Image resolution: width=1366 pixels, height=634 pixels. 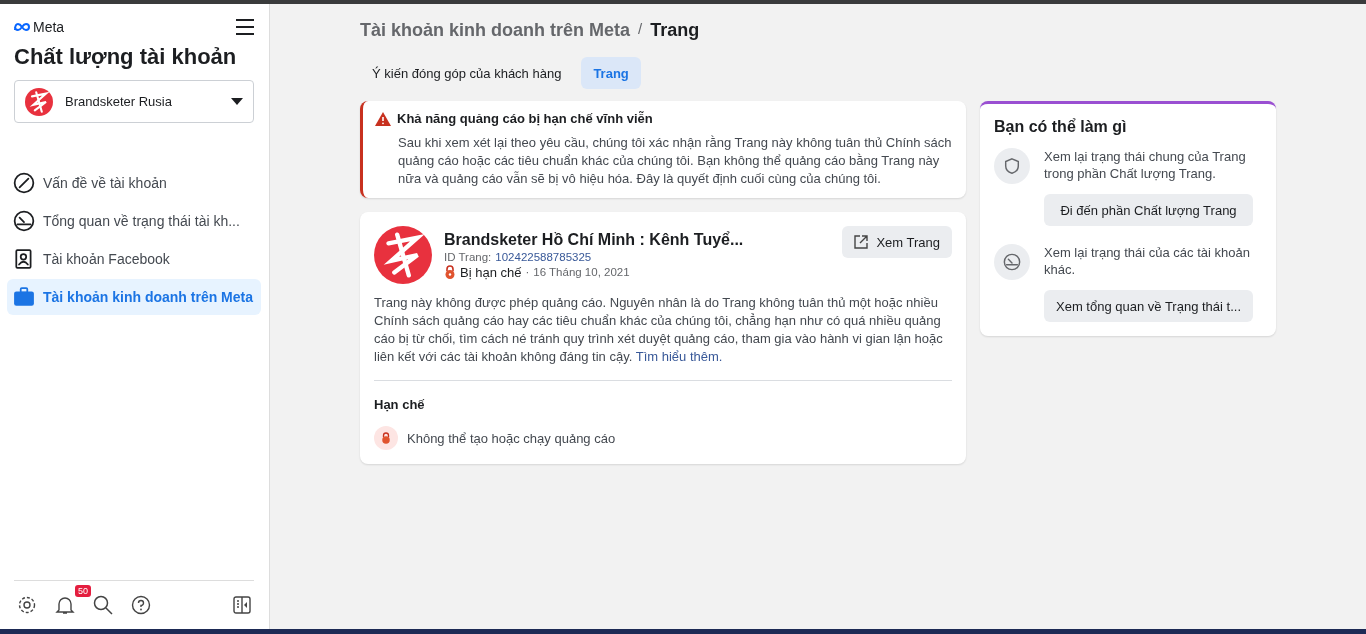 I want to click on action-button: Đi đến phần Chất lượng Trang, so click(x=1148, y=210).